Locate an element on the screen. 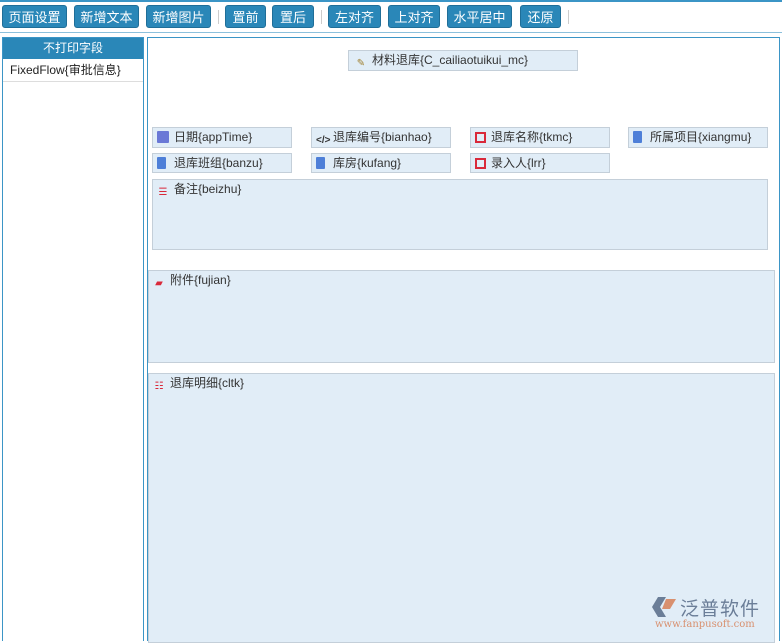  bring-front-button: 置前 is located at coordinates (245, 16).